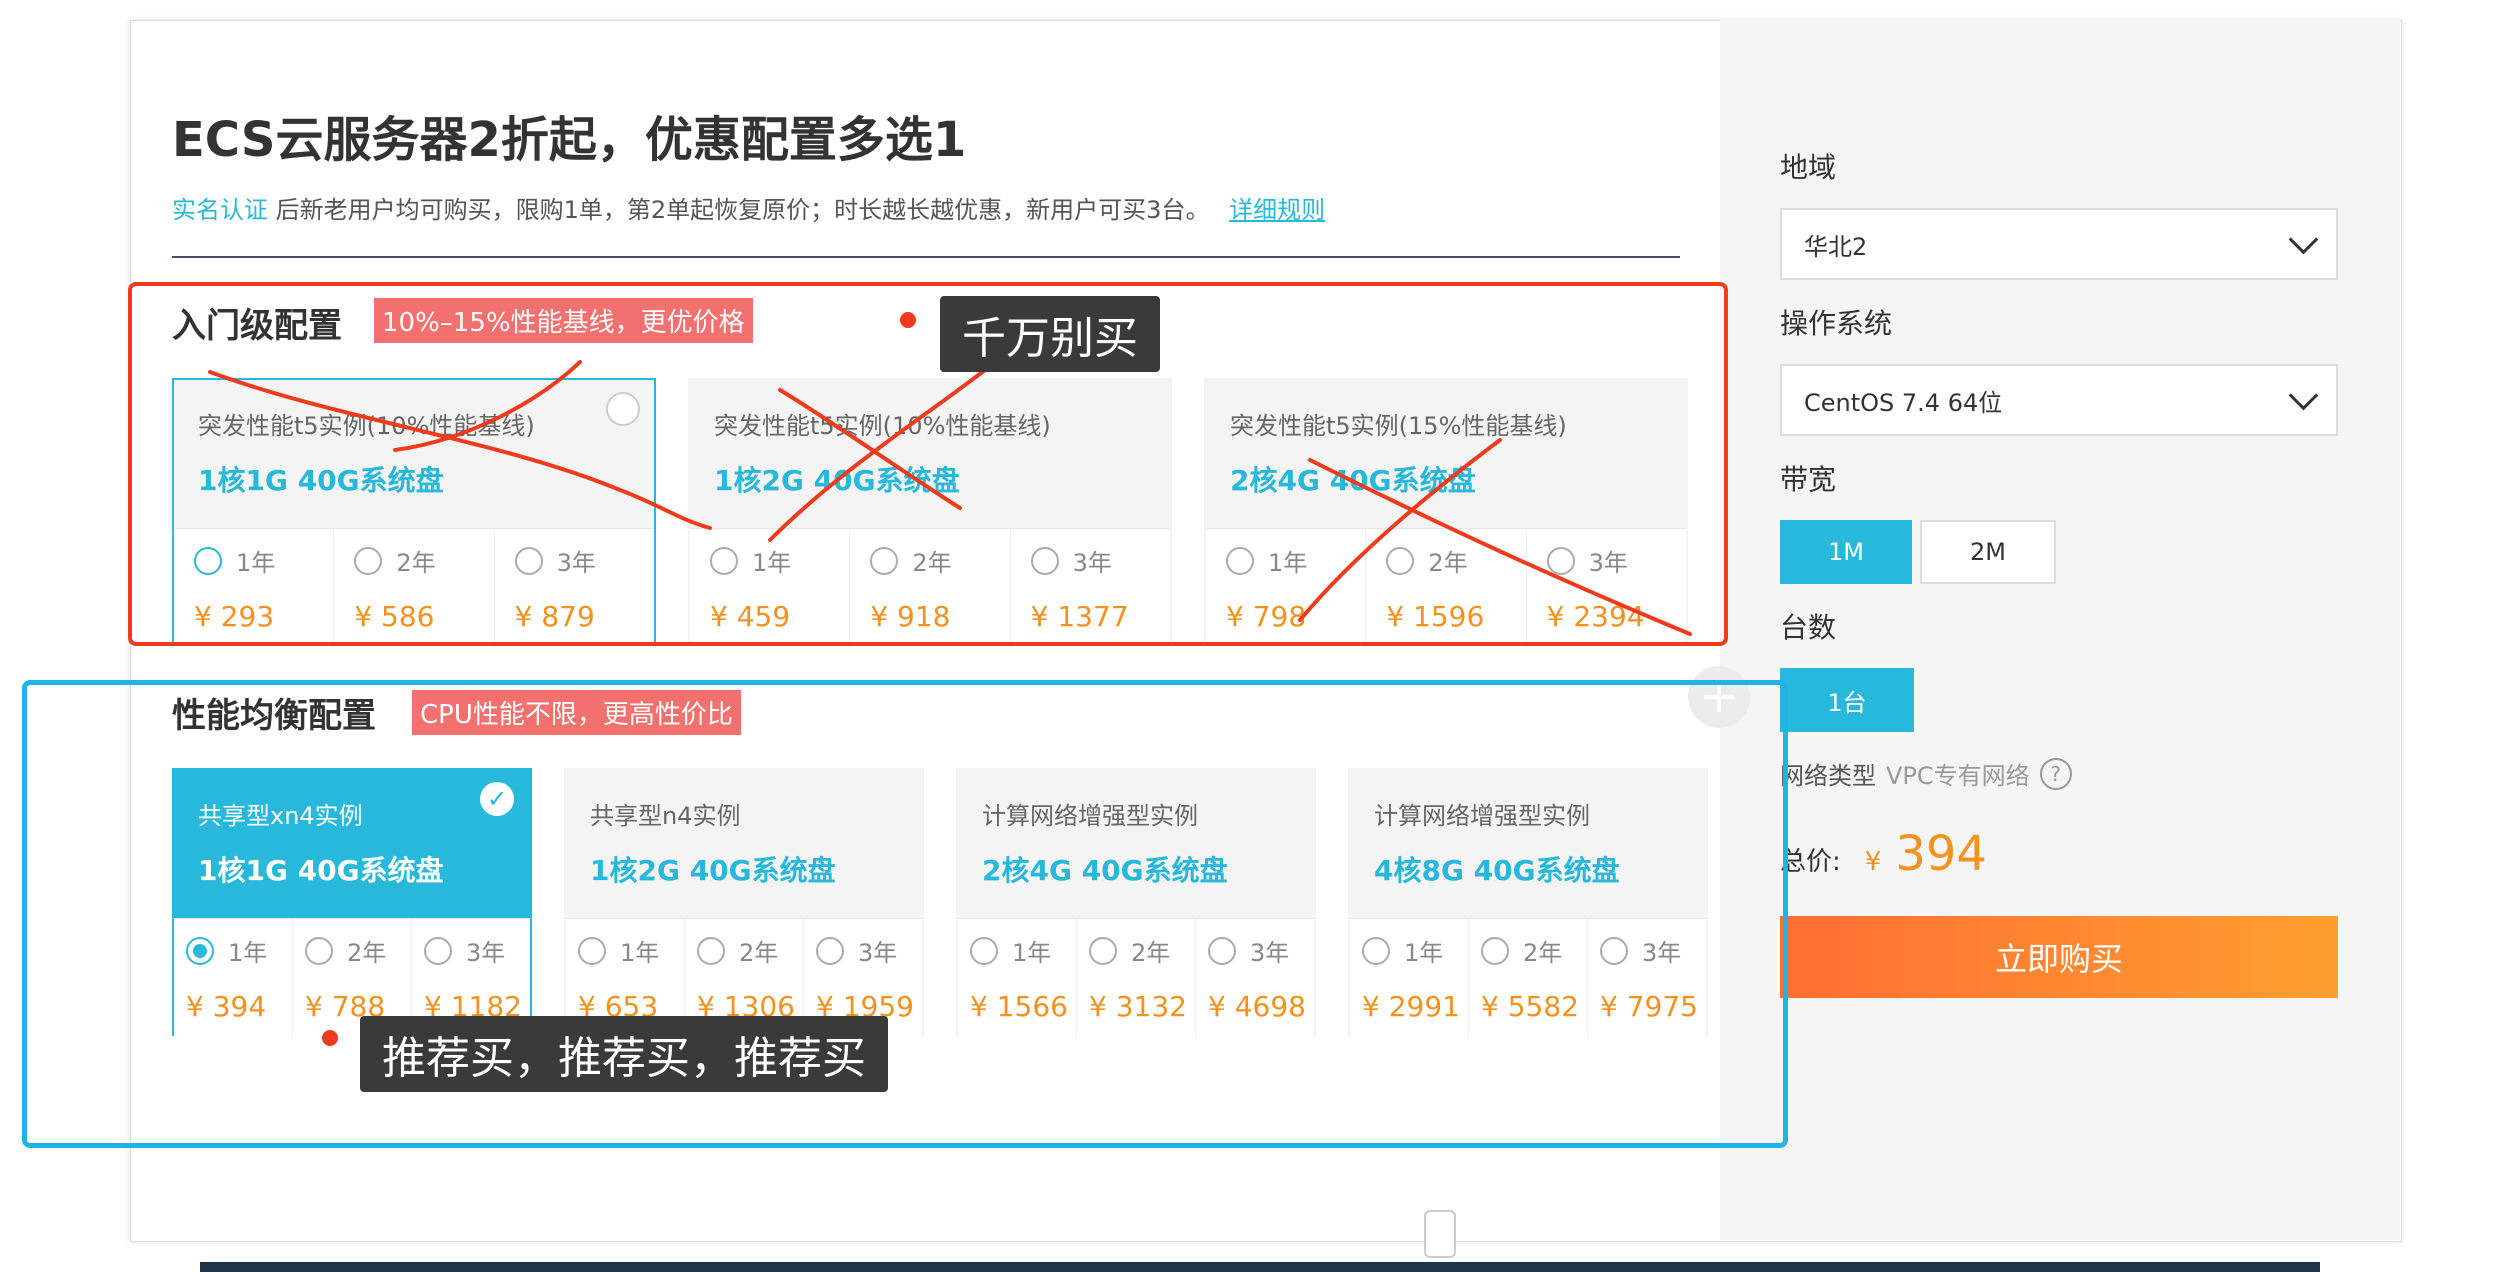 Image resolution: width=2500 pixels, height=1272 pixels. I want to click on annotation-recommend: 推荐买，推荐买，推荐买, so click(624, 1054).